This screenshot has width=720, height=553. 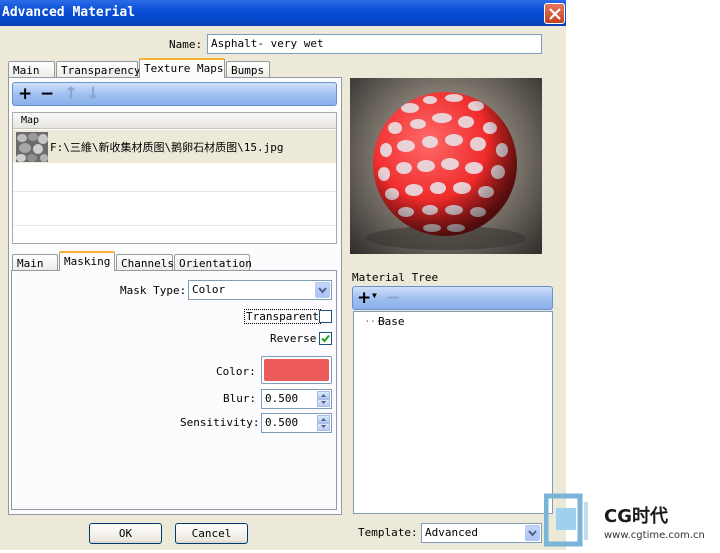 I want to click on sensitivity-value: 0.500, so click(x=282, y=422).